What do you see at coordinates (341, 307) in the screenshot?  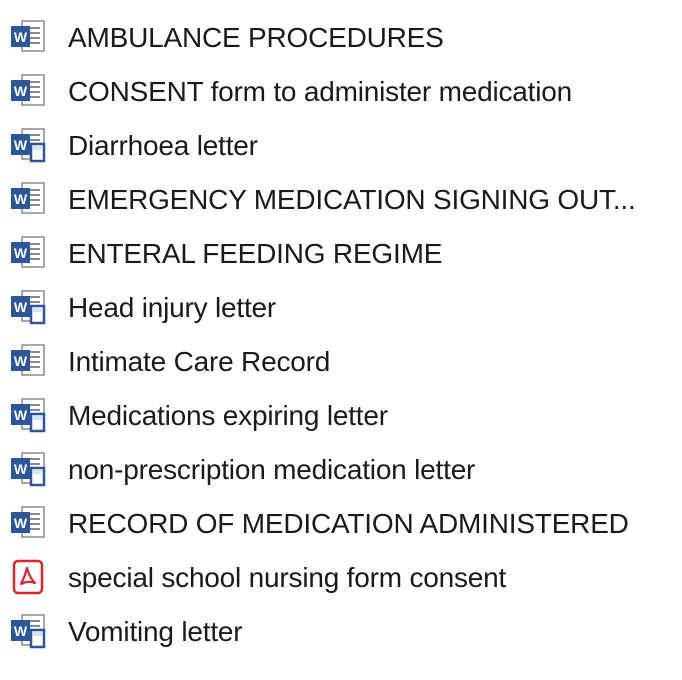 I see `file-item: W Head injury letter` at bounding box center [341, 307].